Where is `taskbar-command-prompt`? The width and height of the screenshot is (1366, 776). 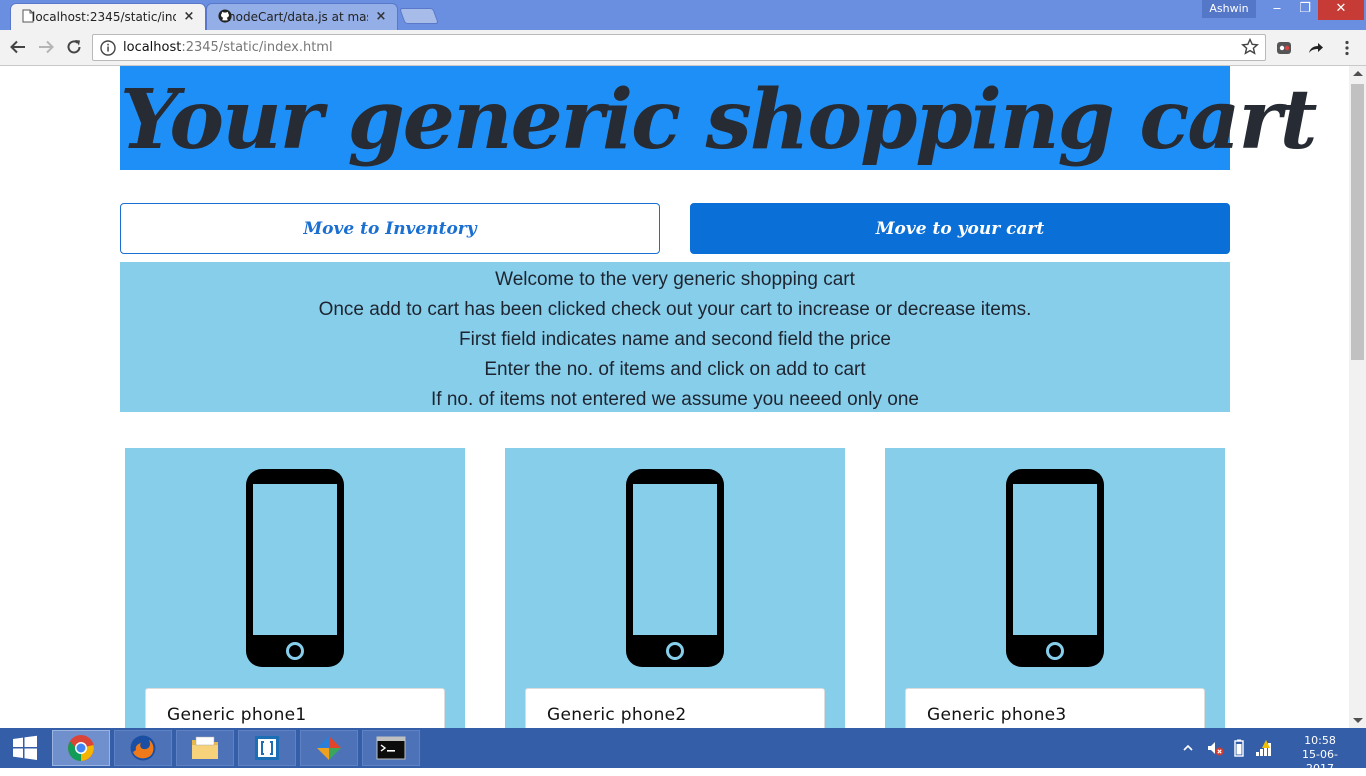
taskbar-command-prompt is located at coordinates (391, 748).